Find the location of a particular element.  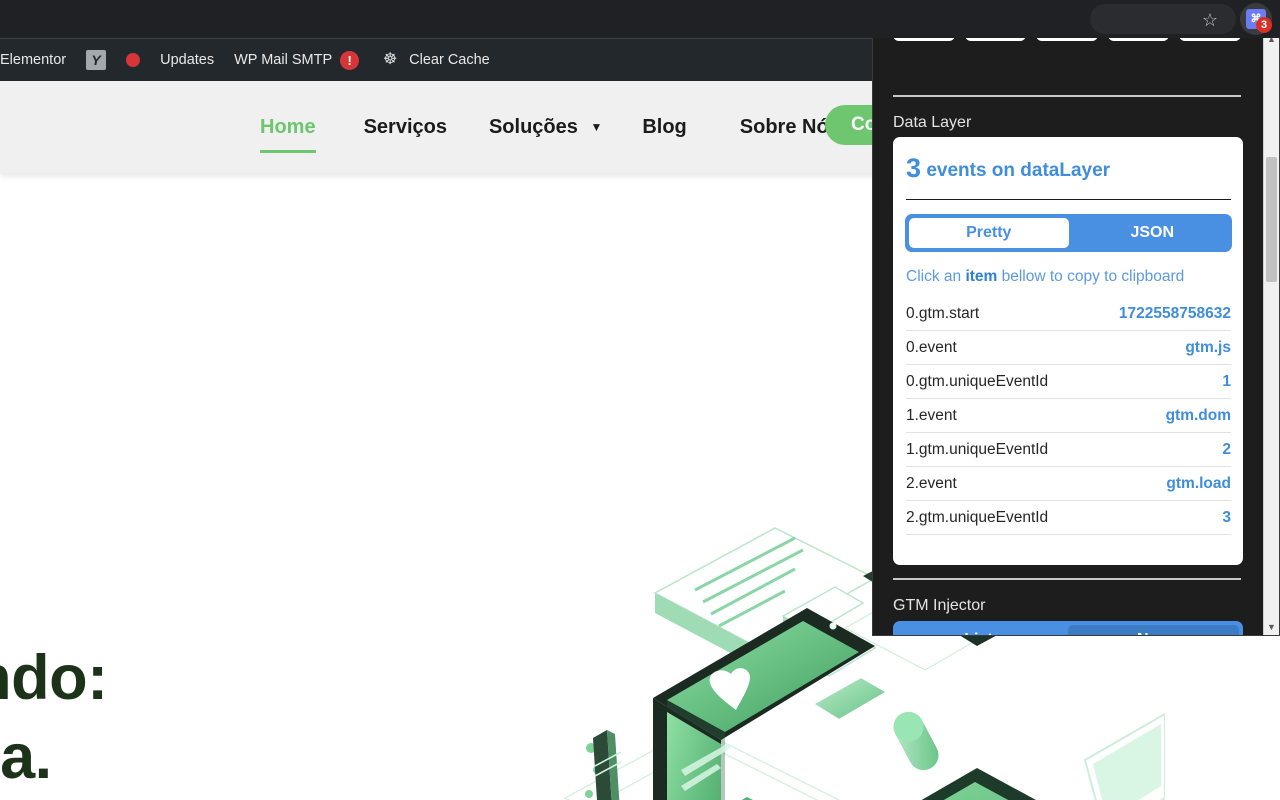

event-value: 1 is located at coordinates (1226, 381).